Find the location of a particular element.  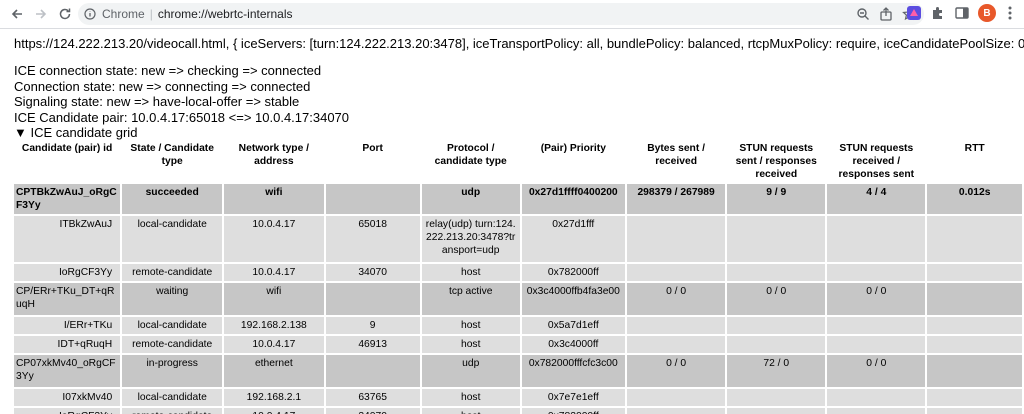

grid-cell: 0.012s is located at coordinates (974, 199).